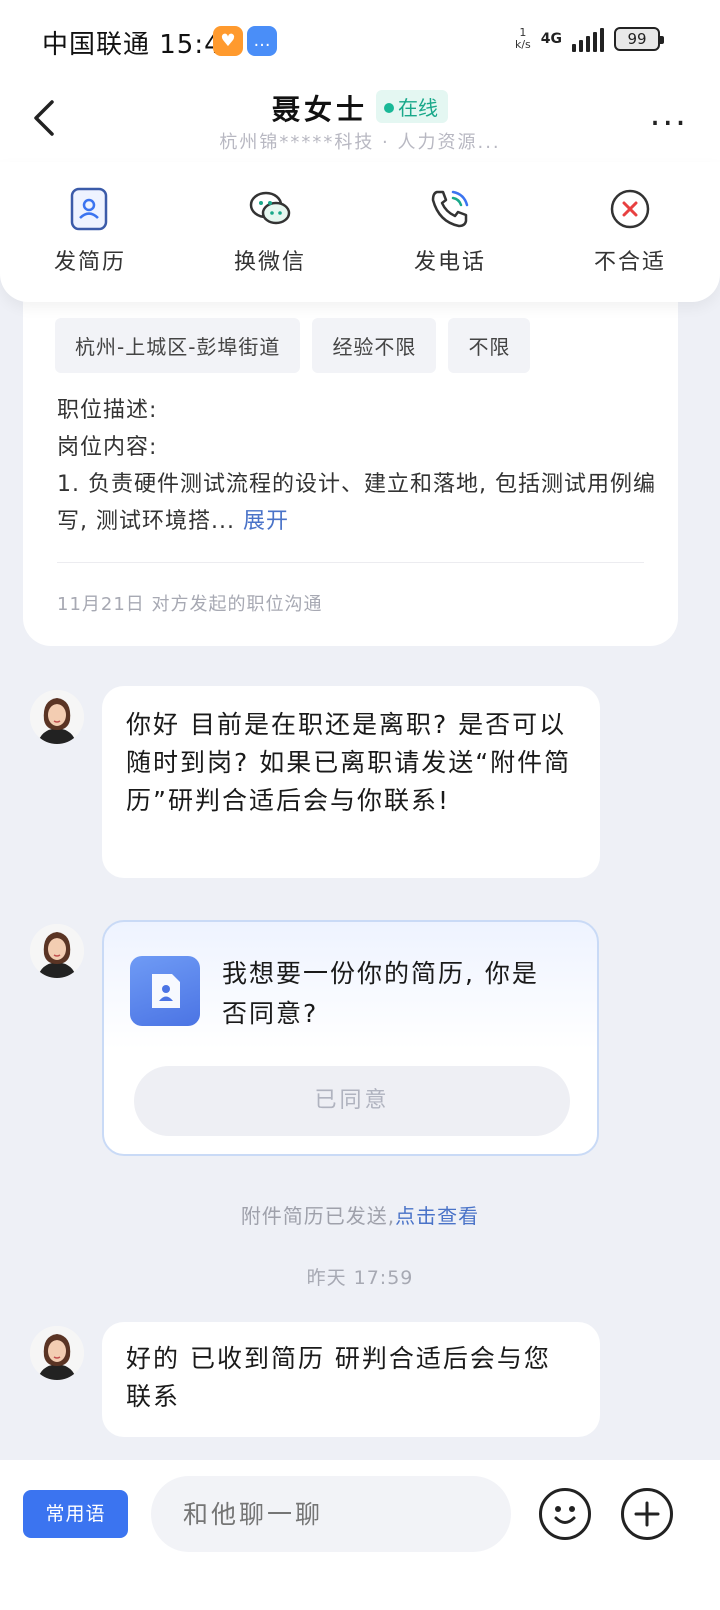  I want to click on status-bar: 中国联通 15:40 ♥ … 1 k/s 4G 99, so click(360, 41).